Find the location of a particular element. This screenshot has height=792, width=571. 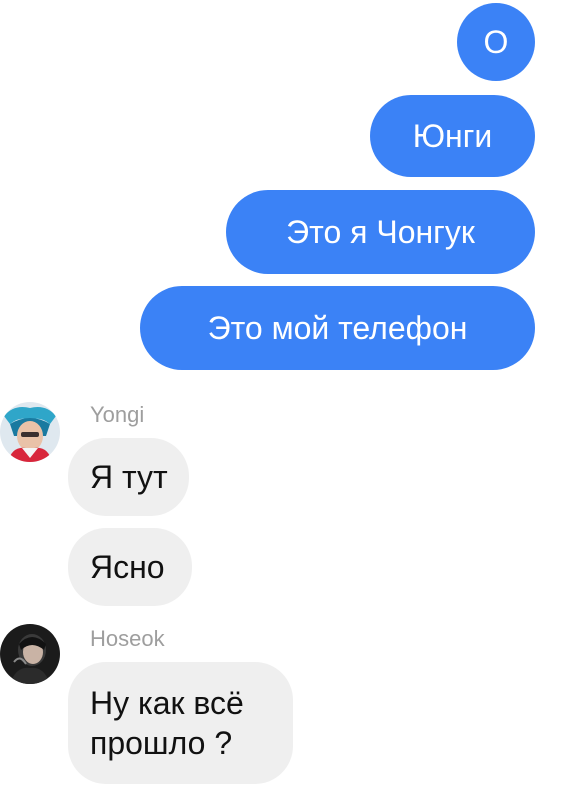

incoming-message: Я тут is located at coordinates (128, 477).